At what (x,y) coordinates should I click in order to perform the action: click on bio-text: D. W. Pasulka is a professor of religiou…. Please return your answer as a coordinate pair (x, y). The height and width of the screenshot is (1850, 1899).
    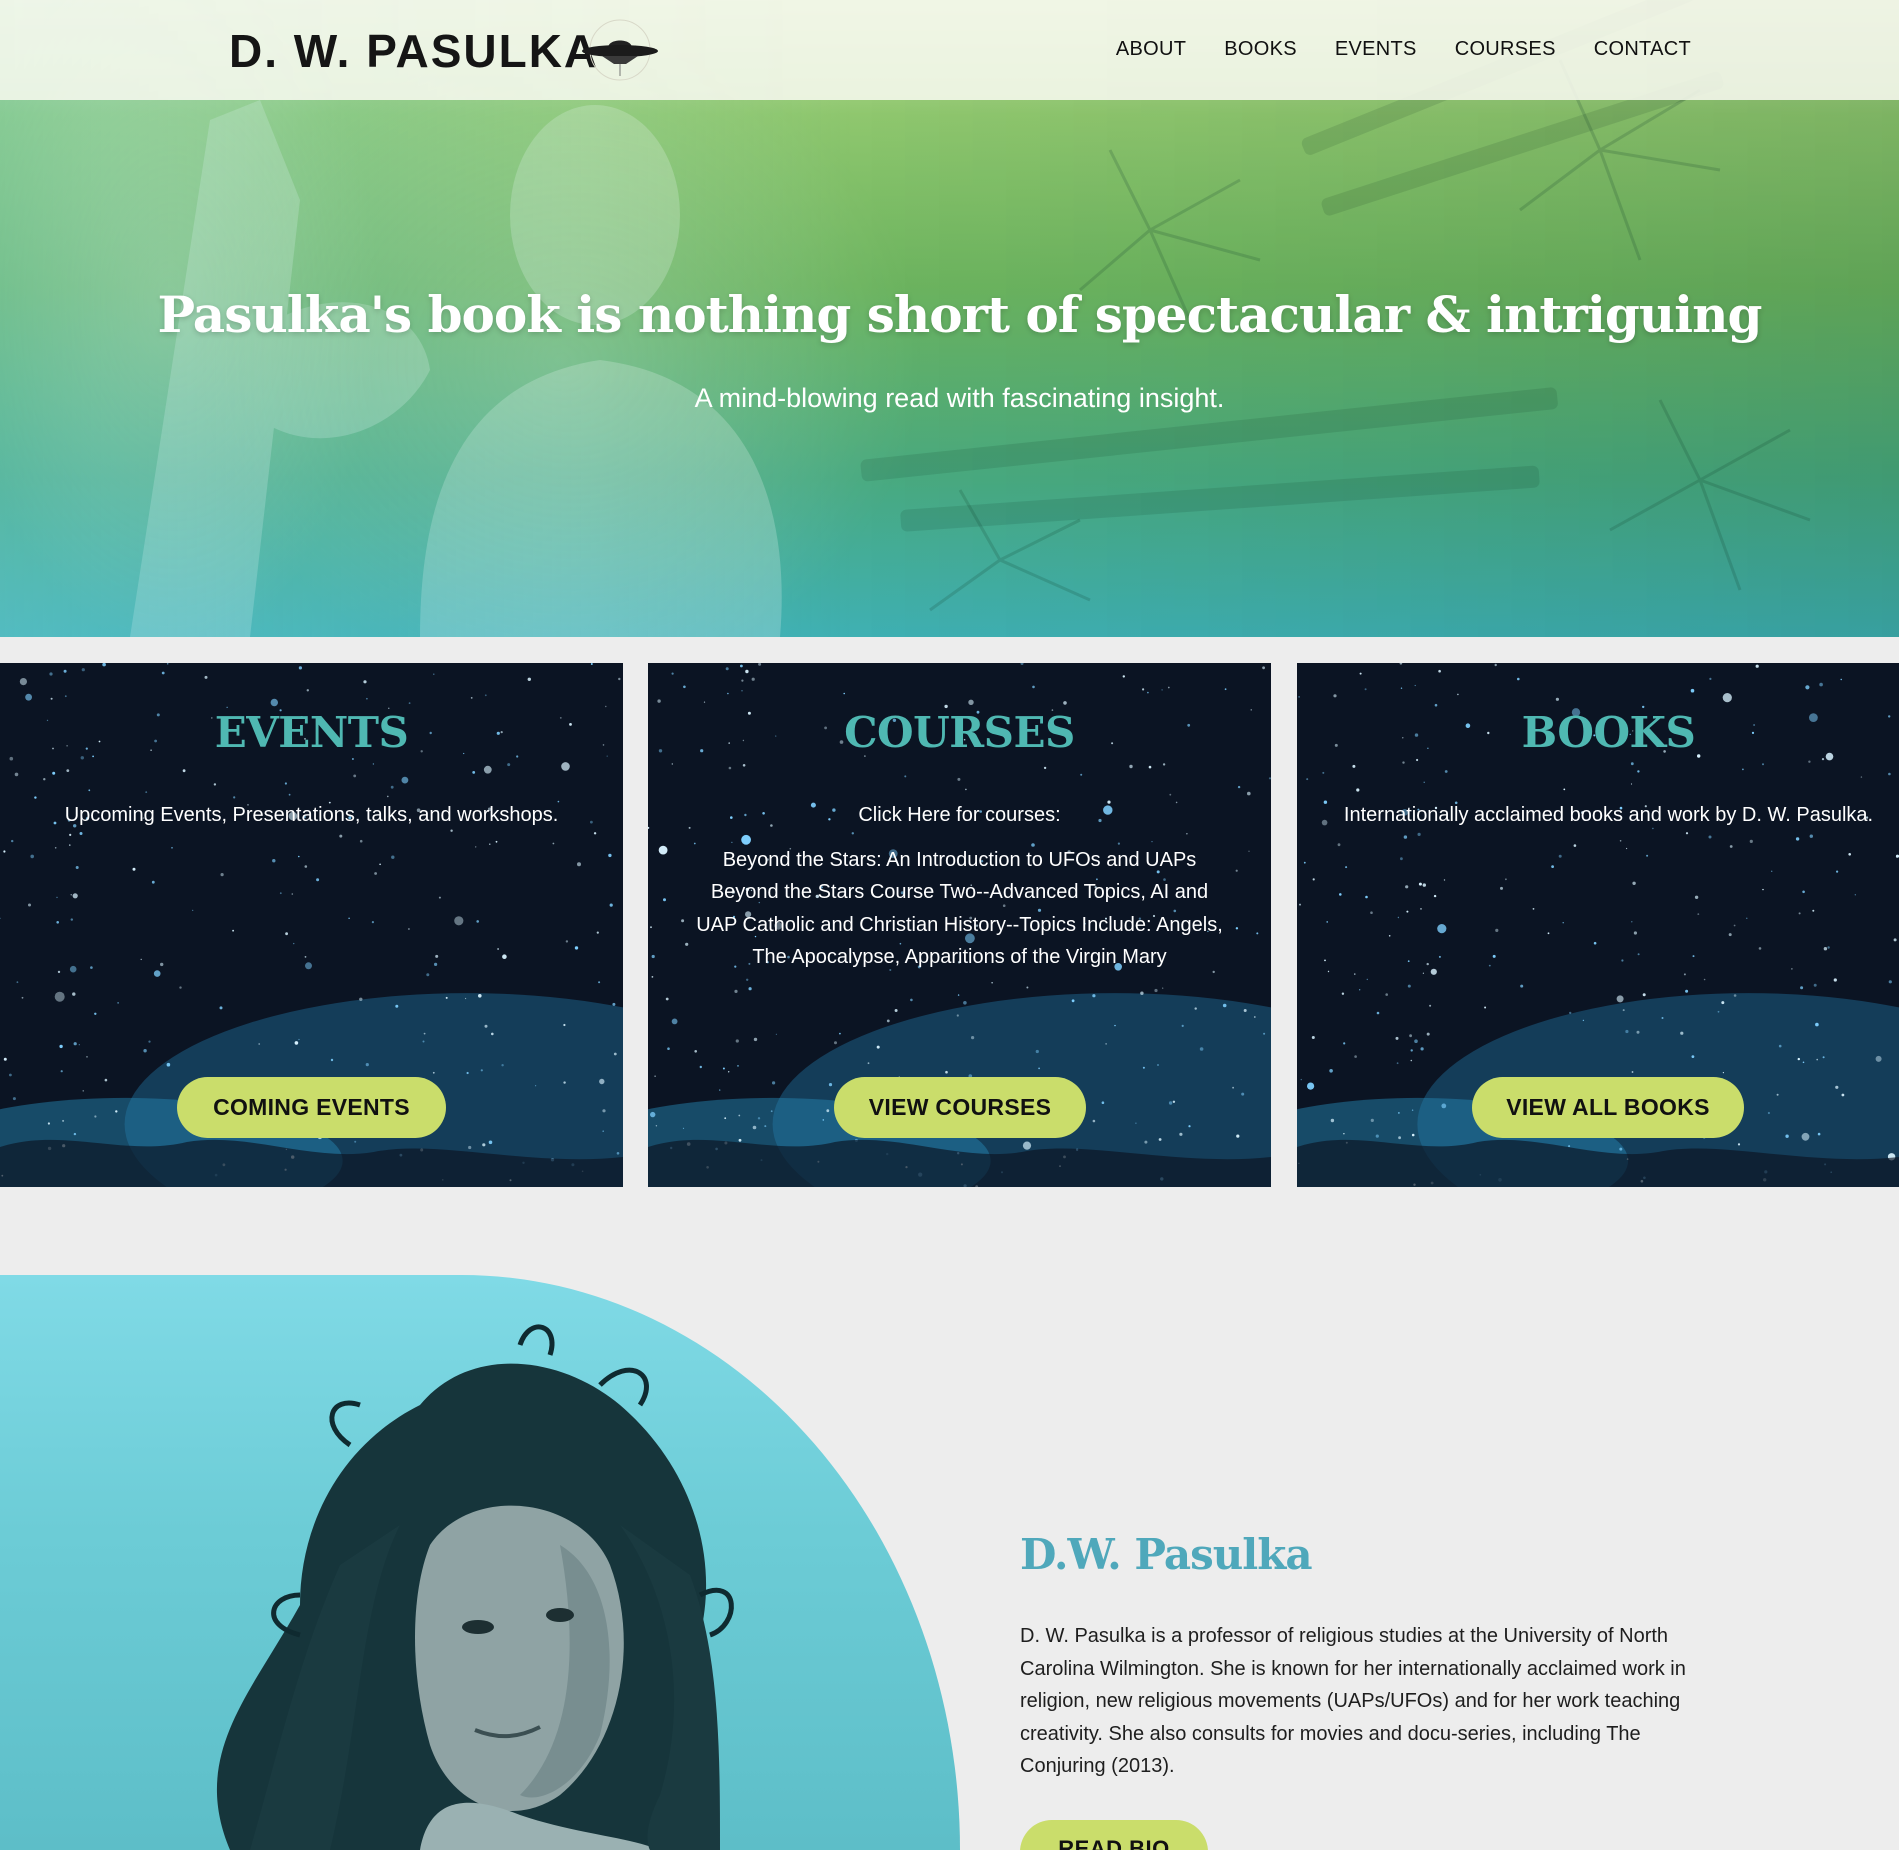
    Looking at the image, I should click on (1353, 1701).